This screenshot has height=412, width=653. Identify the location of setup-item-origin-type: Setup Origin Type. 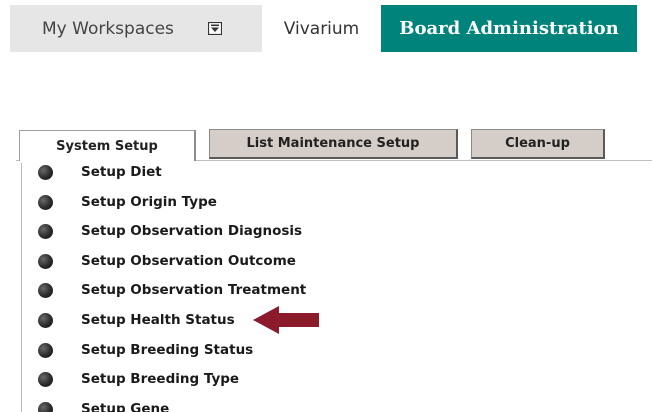
(127, 202).